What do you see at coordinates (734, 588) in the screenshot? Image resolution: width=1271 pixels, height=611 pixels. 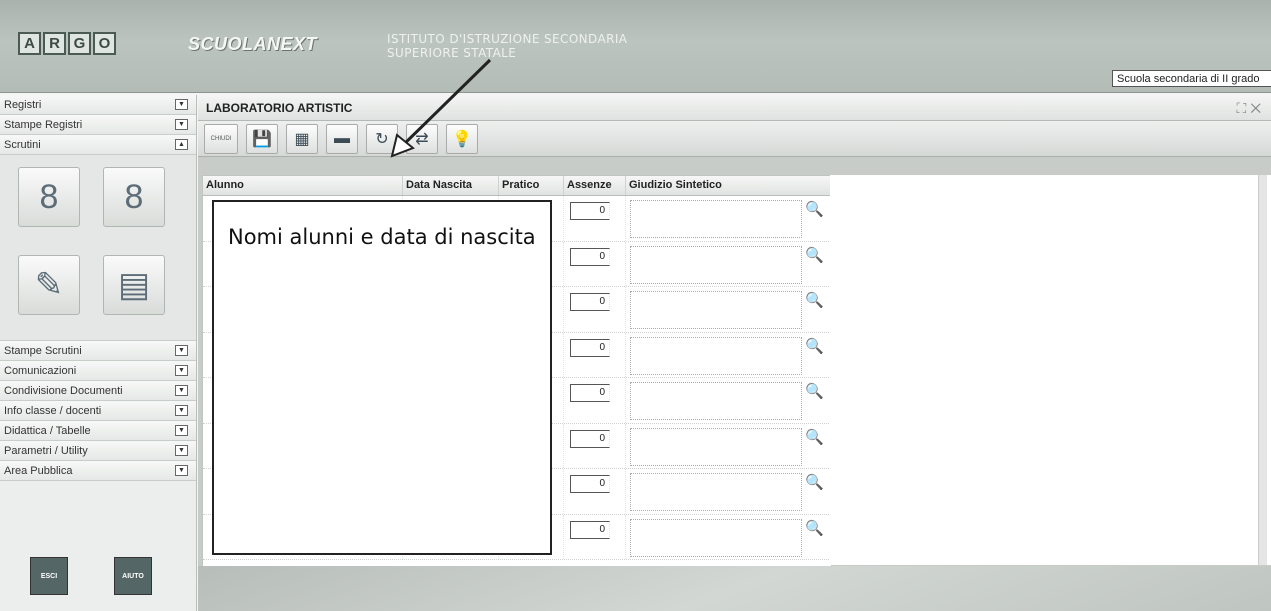 I see `background-decoration` at bounding box center [734, 588].